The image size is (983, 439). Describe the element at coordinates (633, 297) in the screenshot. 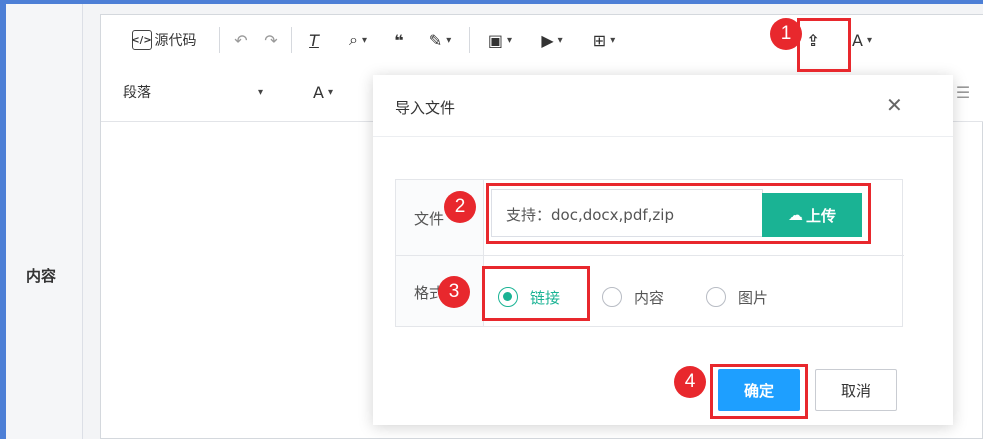

I see `radio-content: 内容` at that location.